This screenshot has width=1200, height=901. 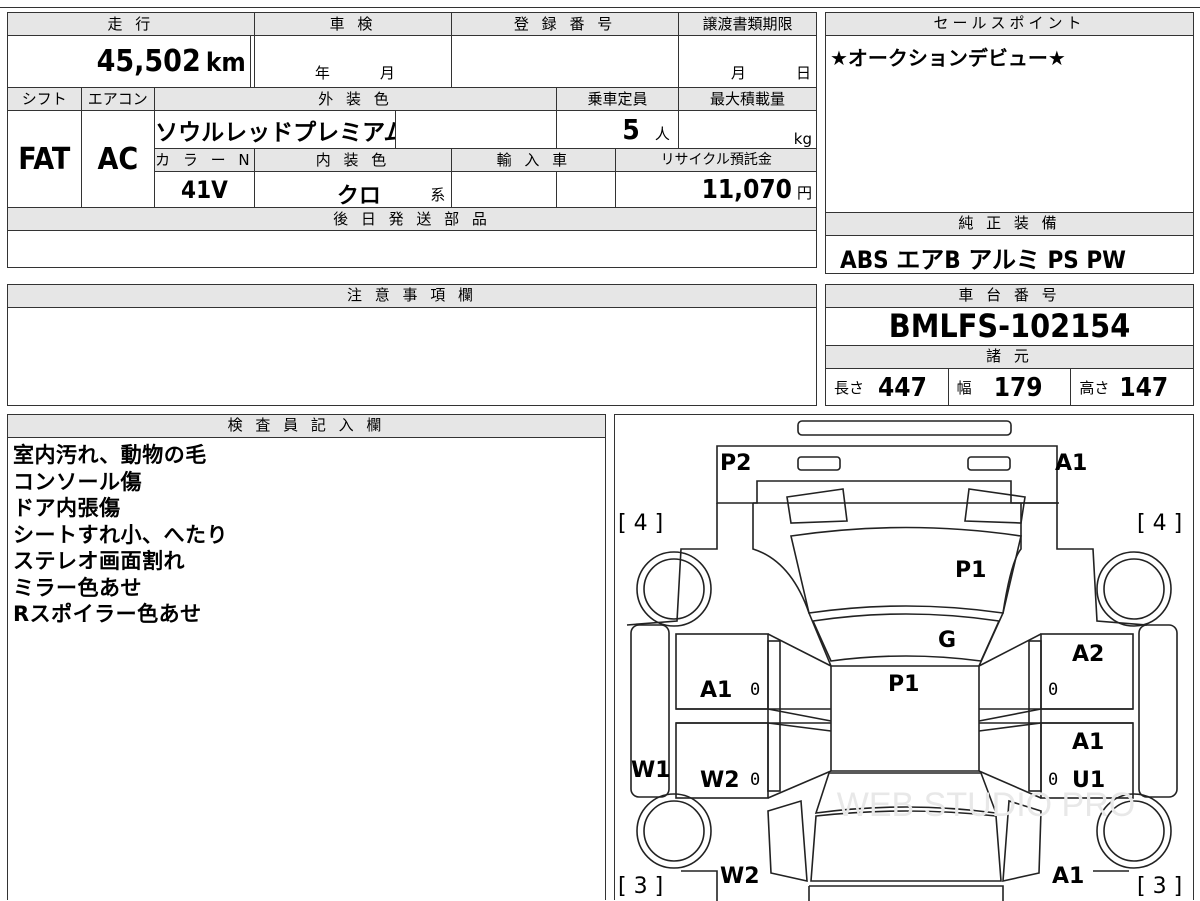 What do you see at coordinates (716, 690) in the screenshot?
I see `mark-a1-left-door: A1` at bounding box center [716, 690].